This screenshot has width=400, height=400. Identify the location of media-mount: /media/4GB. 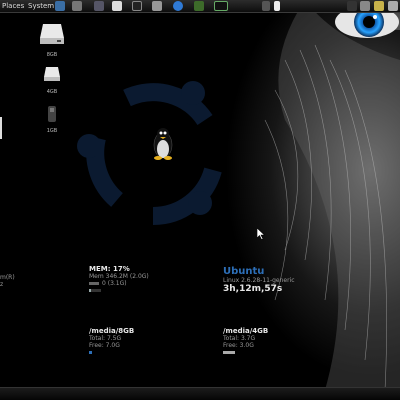
(246, 331).